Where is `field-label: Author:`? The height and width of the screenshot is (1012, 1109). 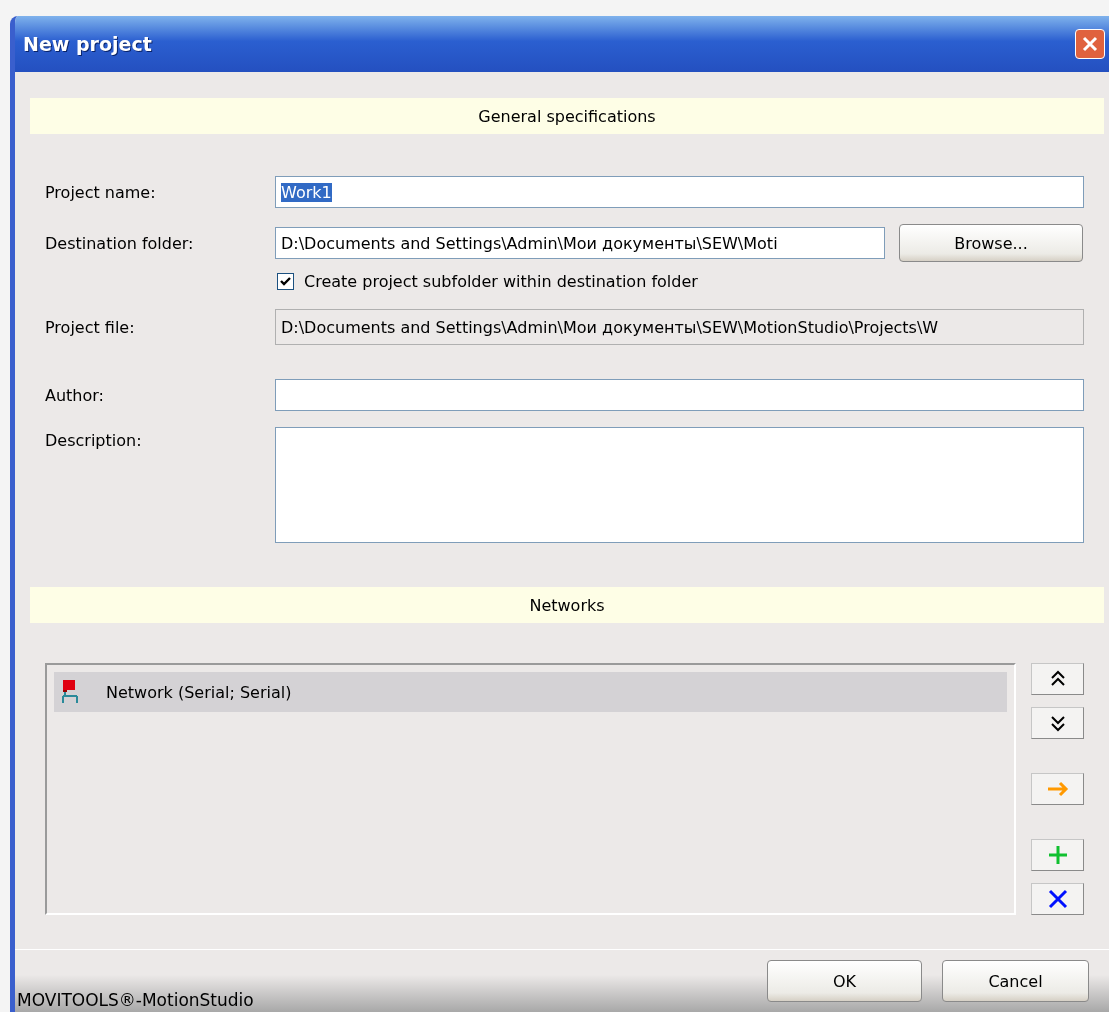
field-label: Author: is located at coordinates (74, 395).